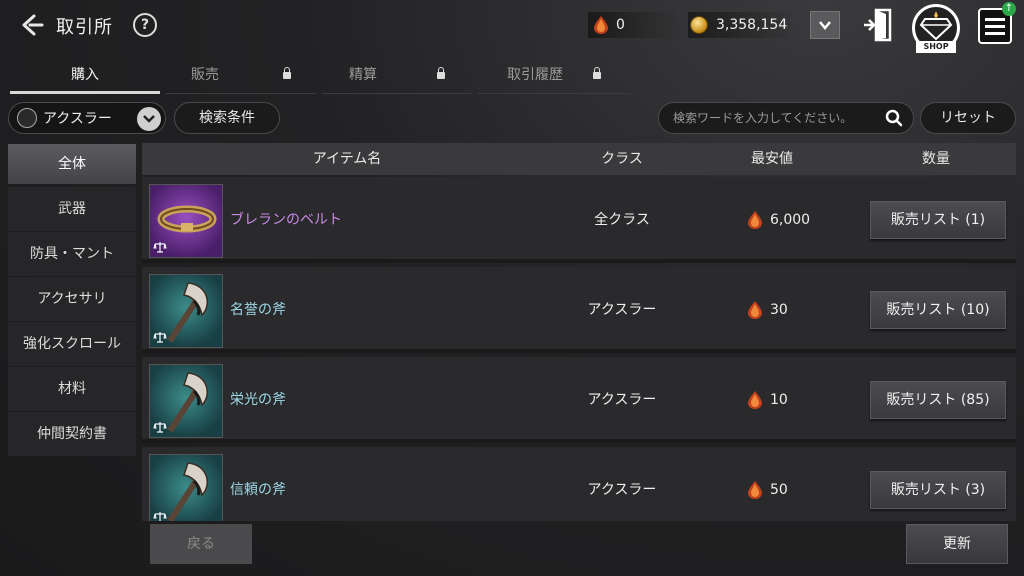 The width and height of the screenshot is (1024, 576). Describe the element at coordinates (205, 75) in the screenshot. I see `tab-label: 販売` at that location.